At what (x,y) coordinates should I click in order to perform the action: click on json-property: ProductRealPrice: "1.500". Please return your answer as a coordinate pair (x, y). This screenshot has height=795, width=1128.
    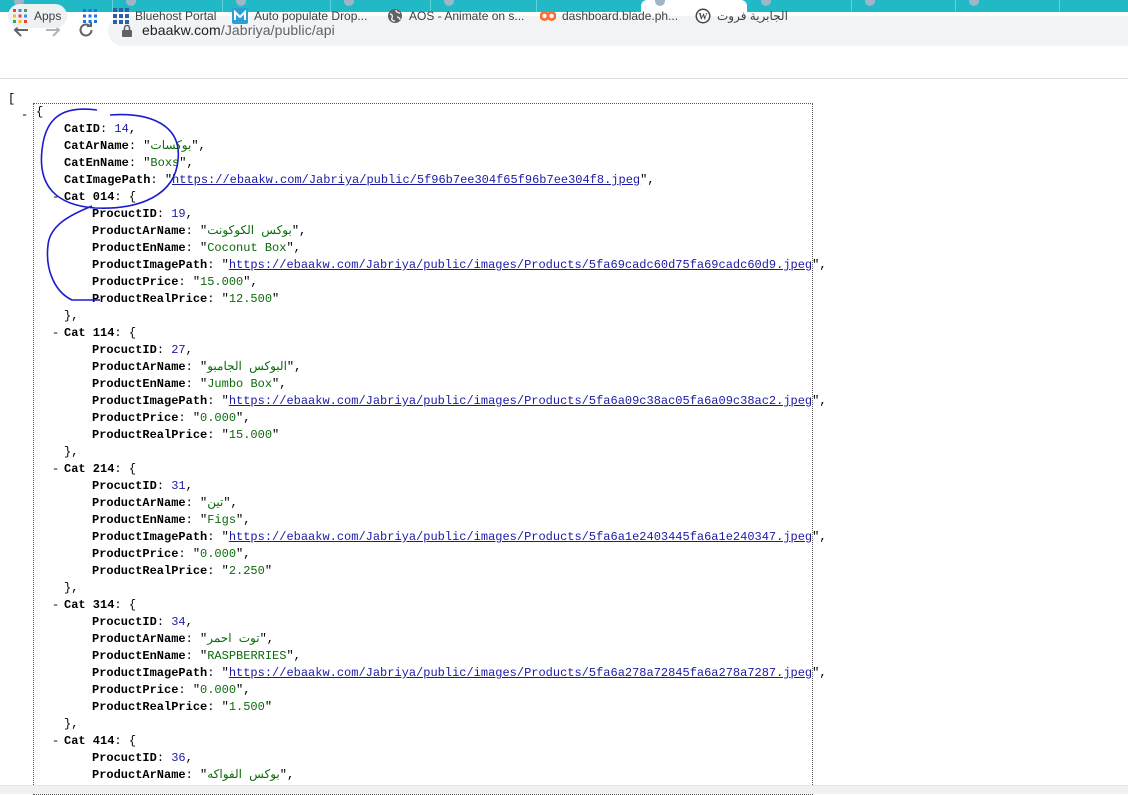
    Looking at the image, I should click on (182, 707).